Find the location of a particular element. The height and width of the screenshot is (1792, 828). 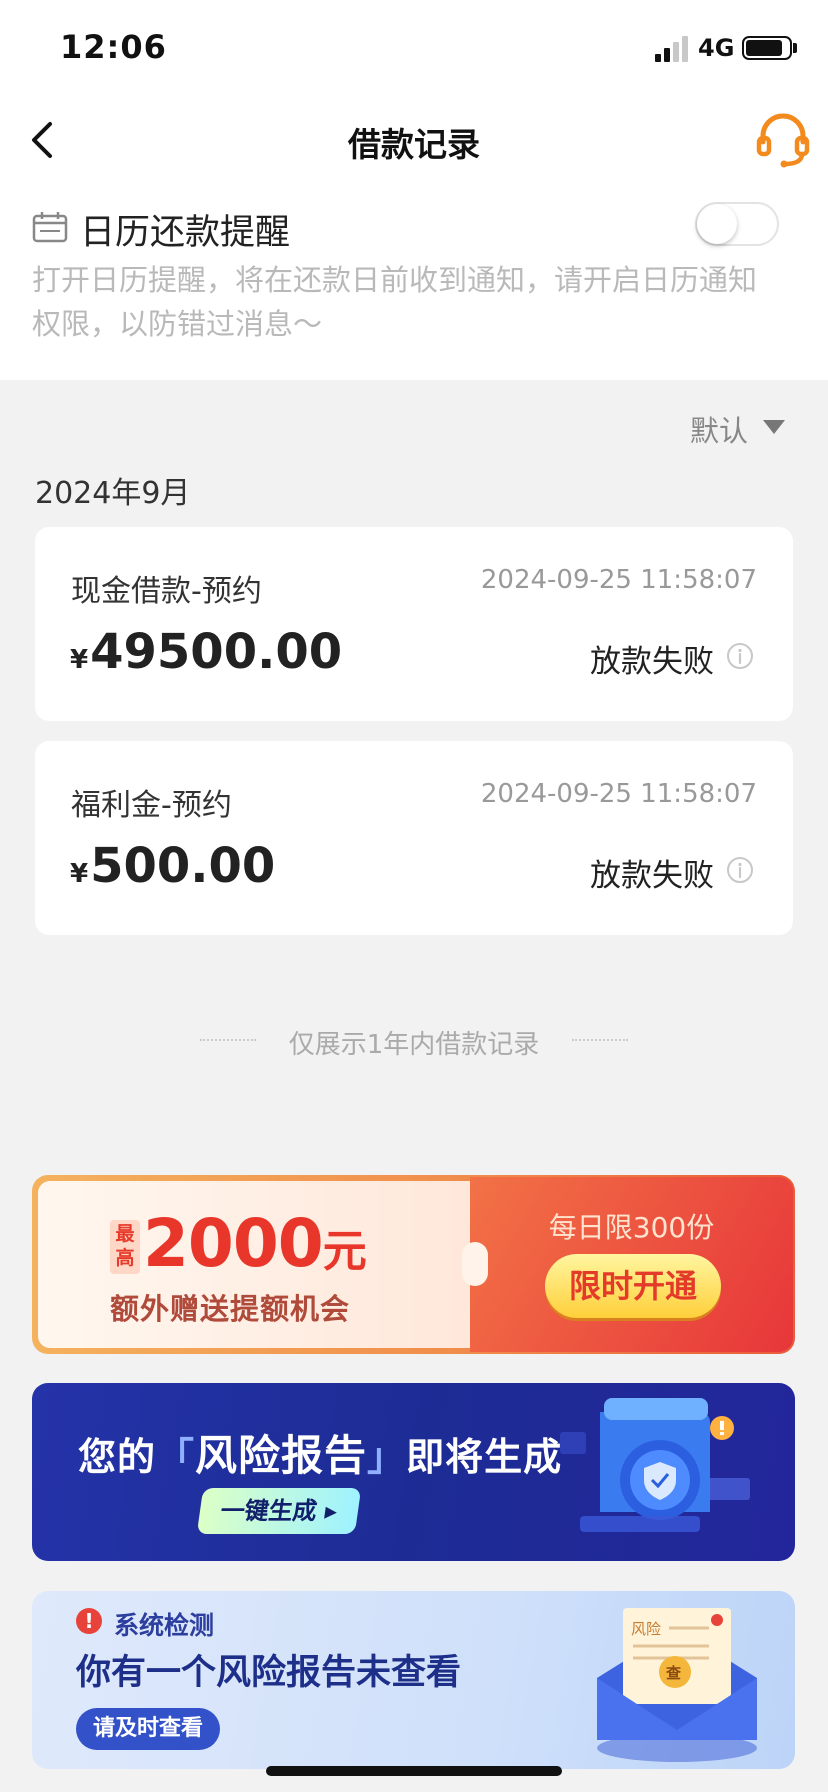

status-time: 12:06 is located at coordinates (113, 47).